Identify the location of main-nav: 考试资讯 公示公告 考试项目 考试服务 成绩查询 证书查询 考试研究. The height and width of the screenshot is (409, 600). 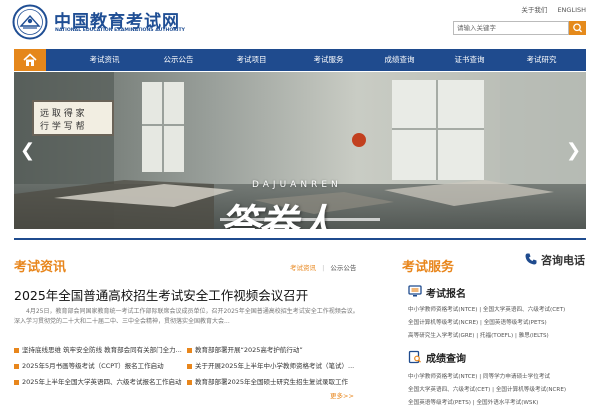
(300, 60).